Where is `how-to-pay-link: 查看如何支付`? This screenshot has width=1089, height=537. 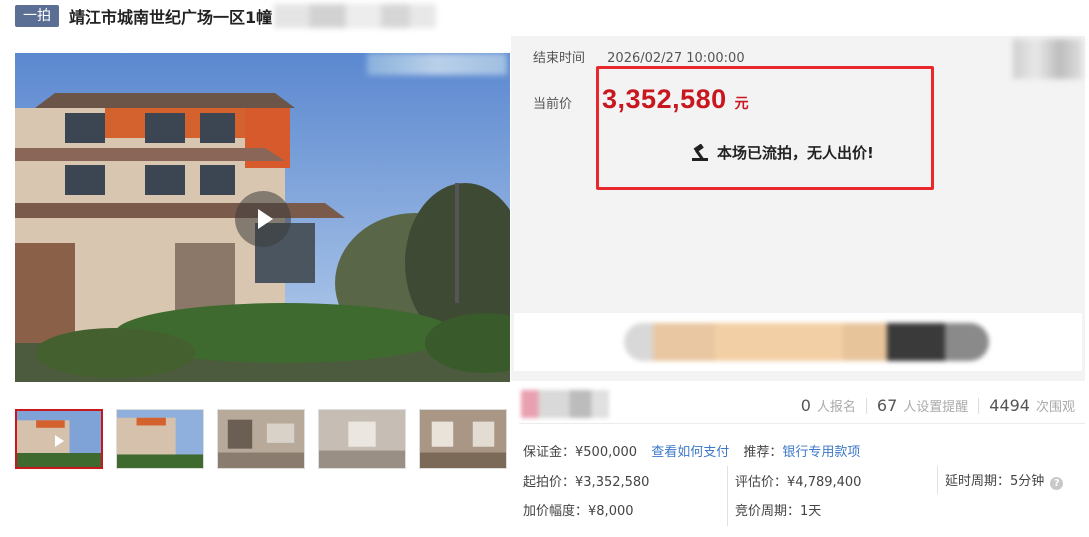
how-to-pay-link: 查看如何支付 is located at coordinates (690, 452).